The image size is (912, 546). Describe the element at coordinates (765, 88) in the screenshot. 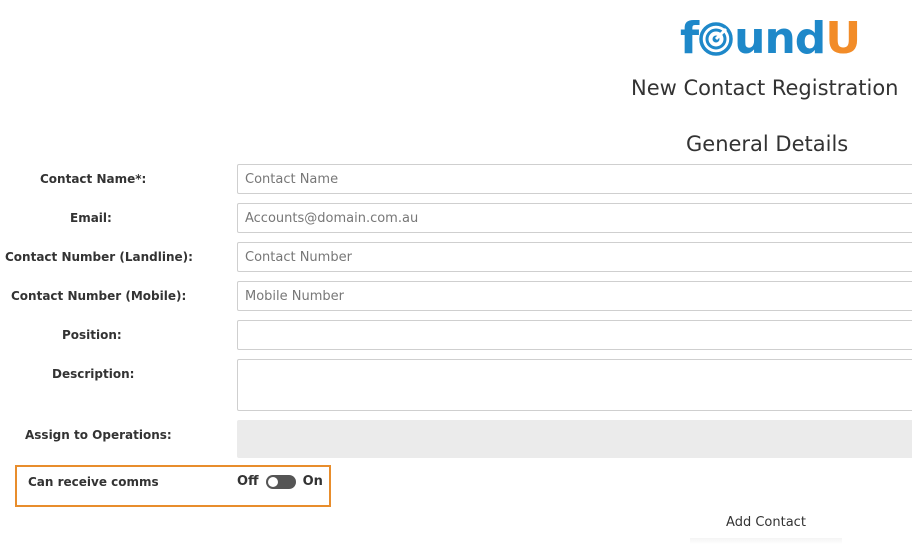

I see `page-title: New Contact Registration` at that location.